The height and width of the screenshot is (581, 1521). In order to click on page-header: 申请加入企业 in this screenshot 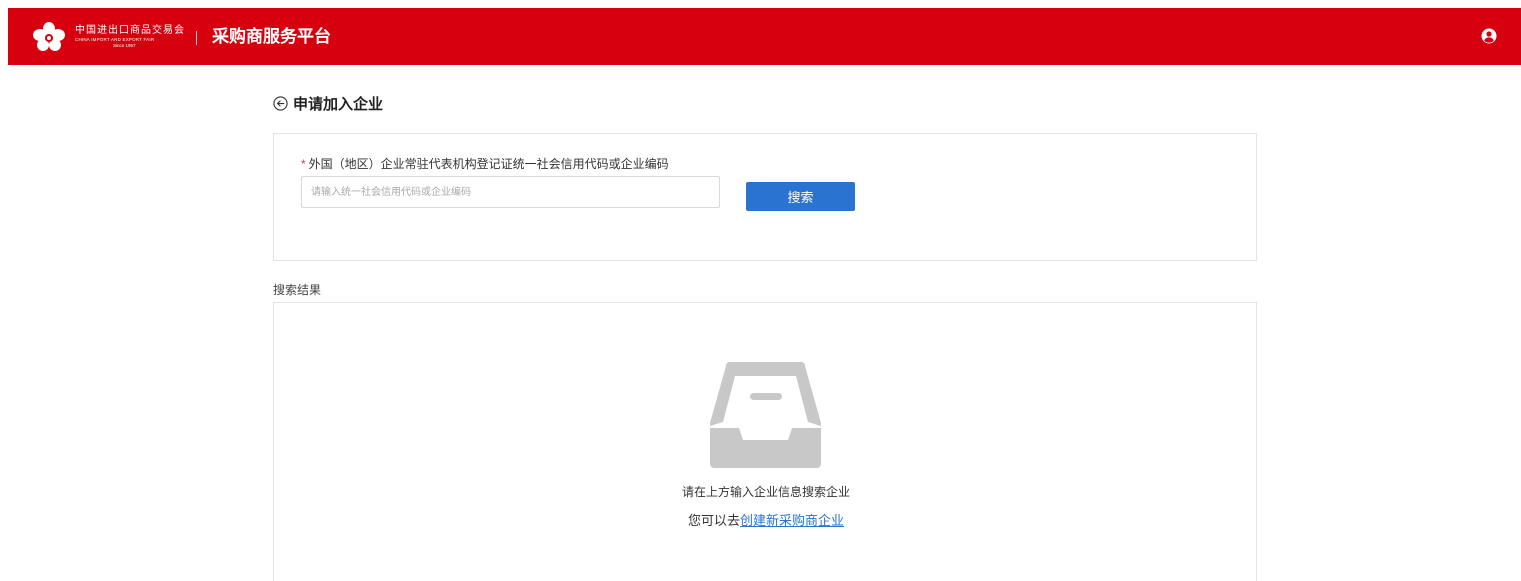, I will do `click(328, 103)`.